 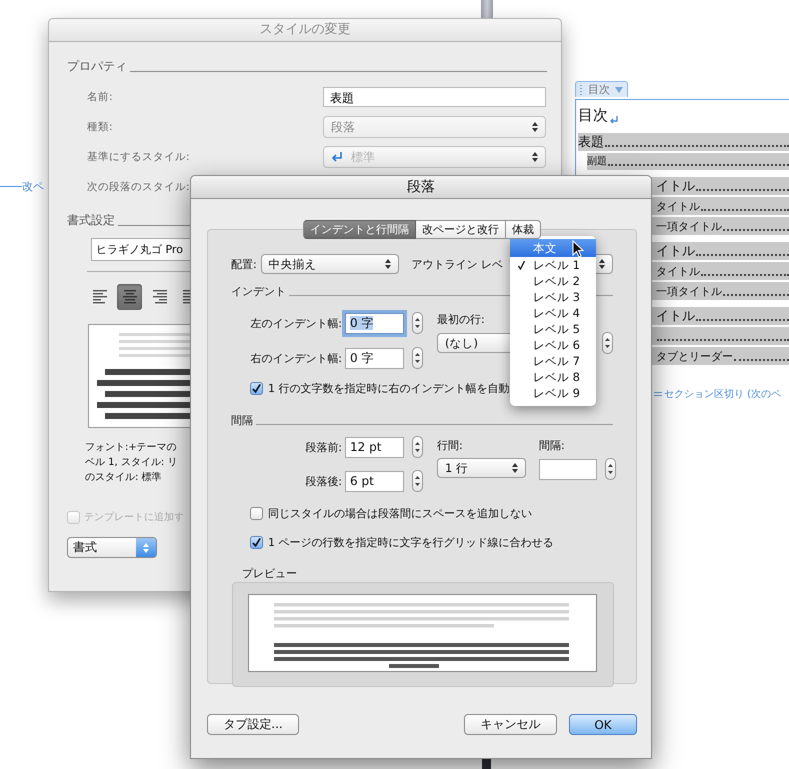 I want to click on toc-heading: 目次, so click(x=593, y=115).